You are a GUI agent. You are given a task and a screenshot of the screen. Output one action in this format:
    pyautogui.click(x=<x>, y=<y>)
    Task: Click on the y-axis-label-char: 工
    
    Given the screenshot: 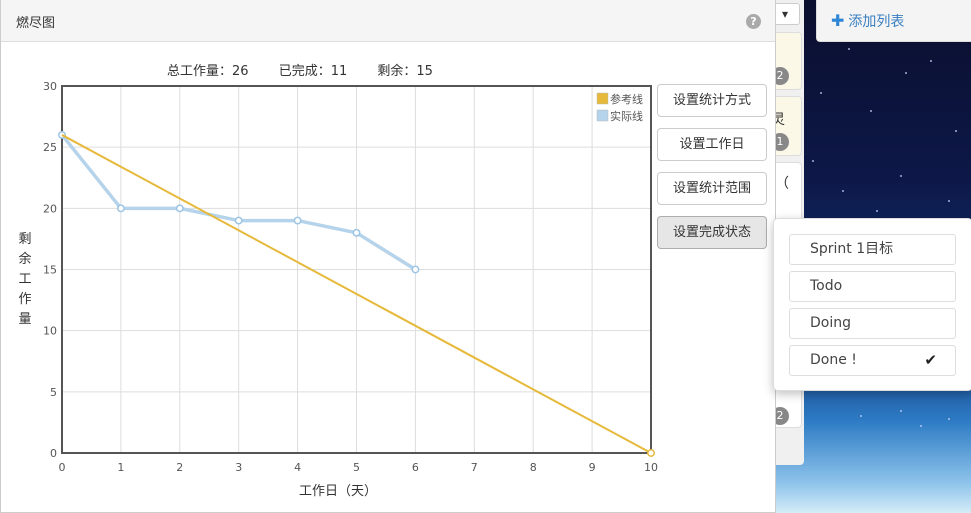 What is the action you would take?
    pyautogui.click(x=25, y=279)
    